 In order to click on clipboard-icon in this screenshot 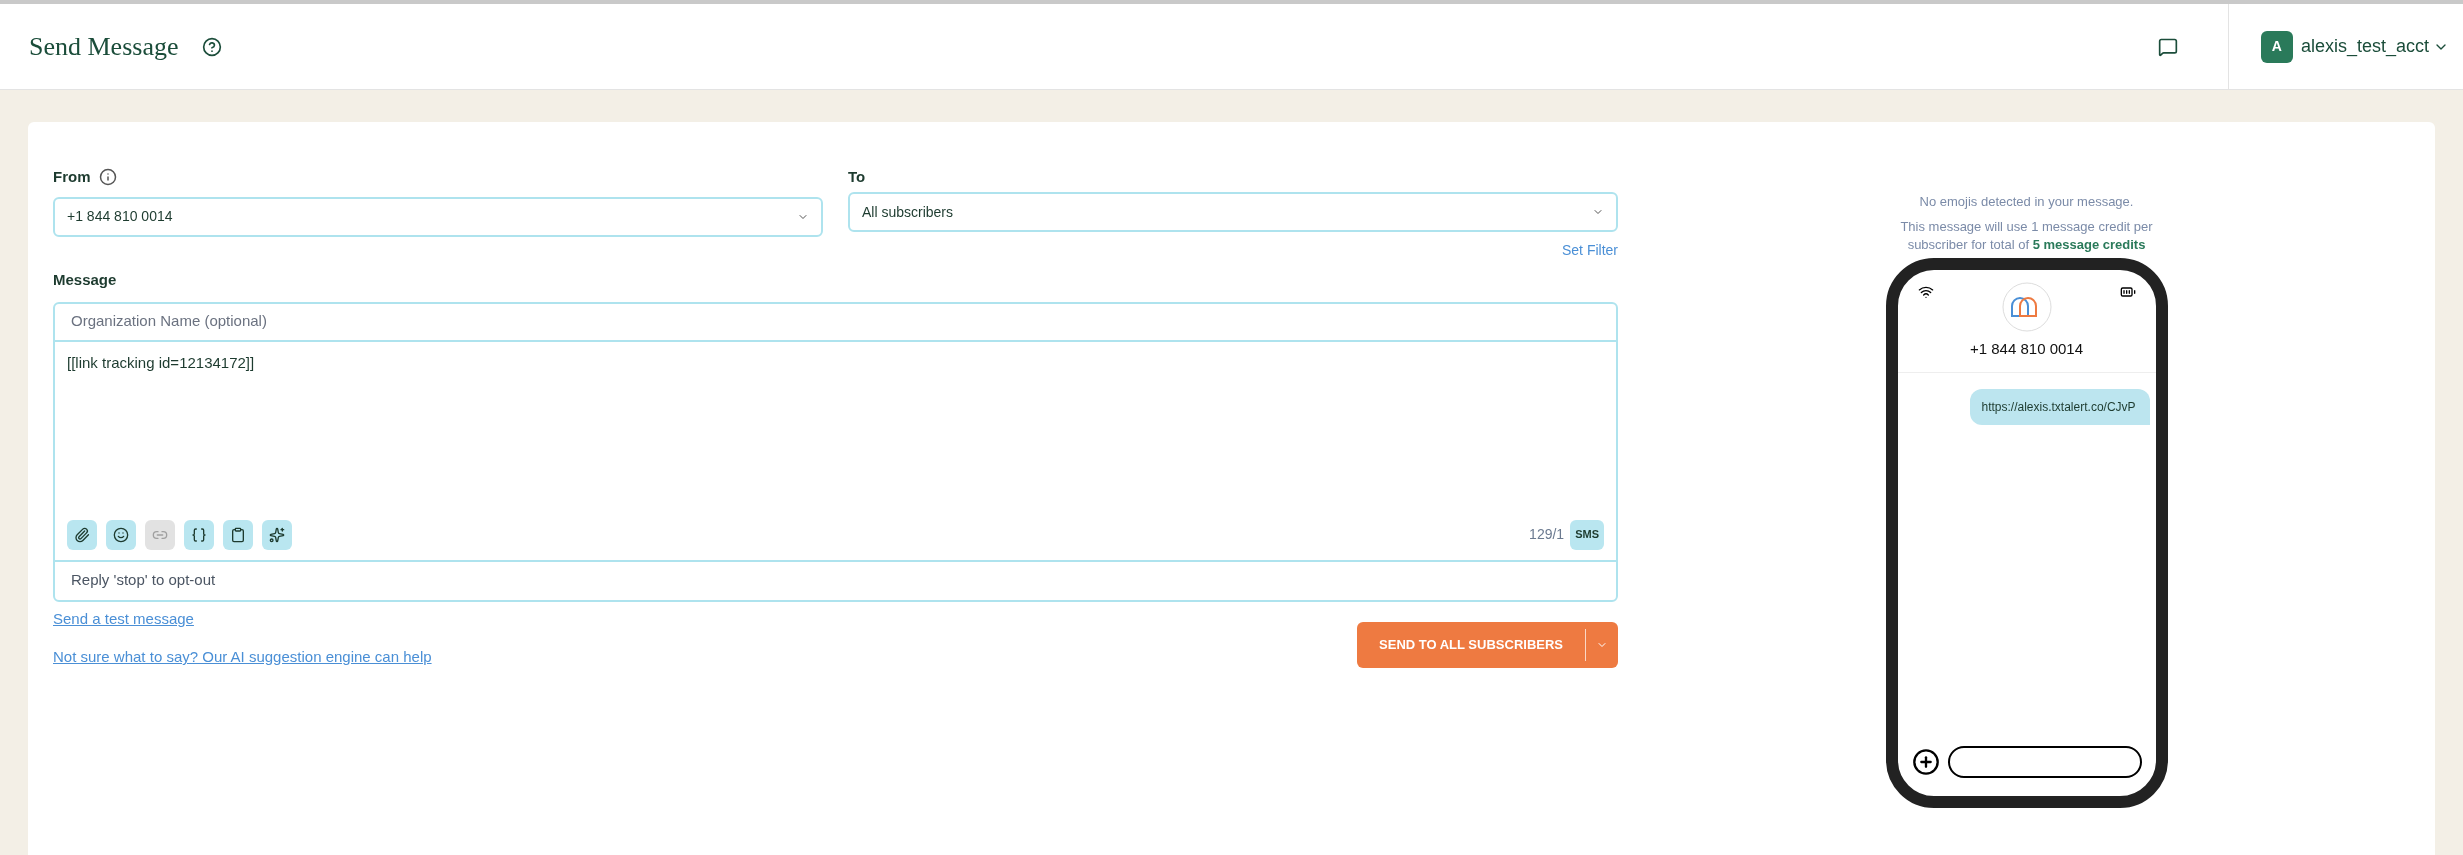, I will do `click(238, 534)`.